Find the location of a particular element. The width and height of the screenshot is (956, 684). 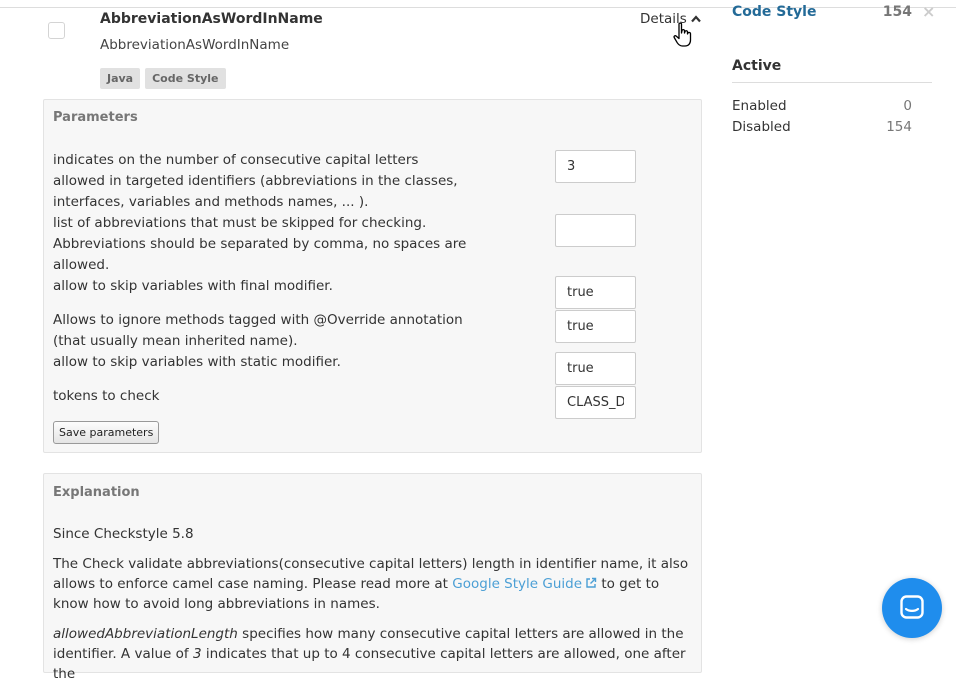

tag-code-style: Code Style is located at coordinates (185, 78).